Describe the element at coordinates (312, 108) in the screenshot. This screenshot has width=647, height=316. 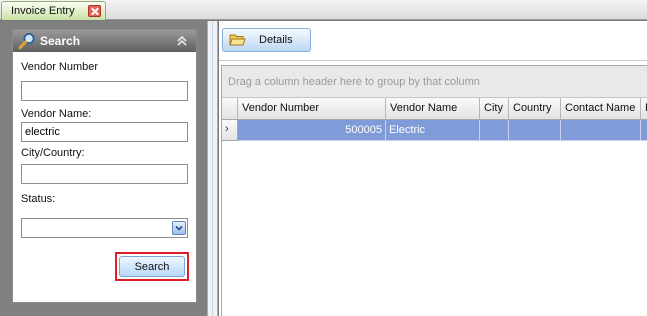
I see `column-header-vendor-number: Vendor Number` at that location.